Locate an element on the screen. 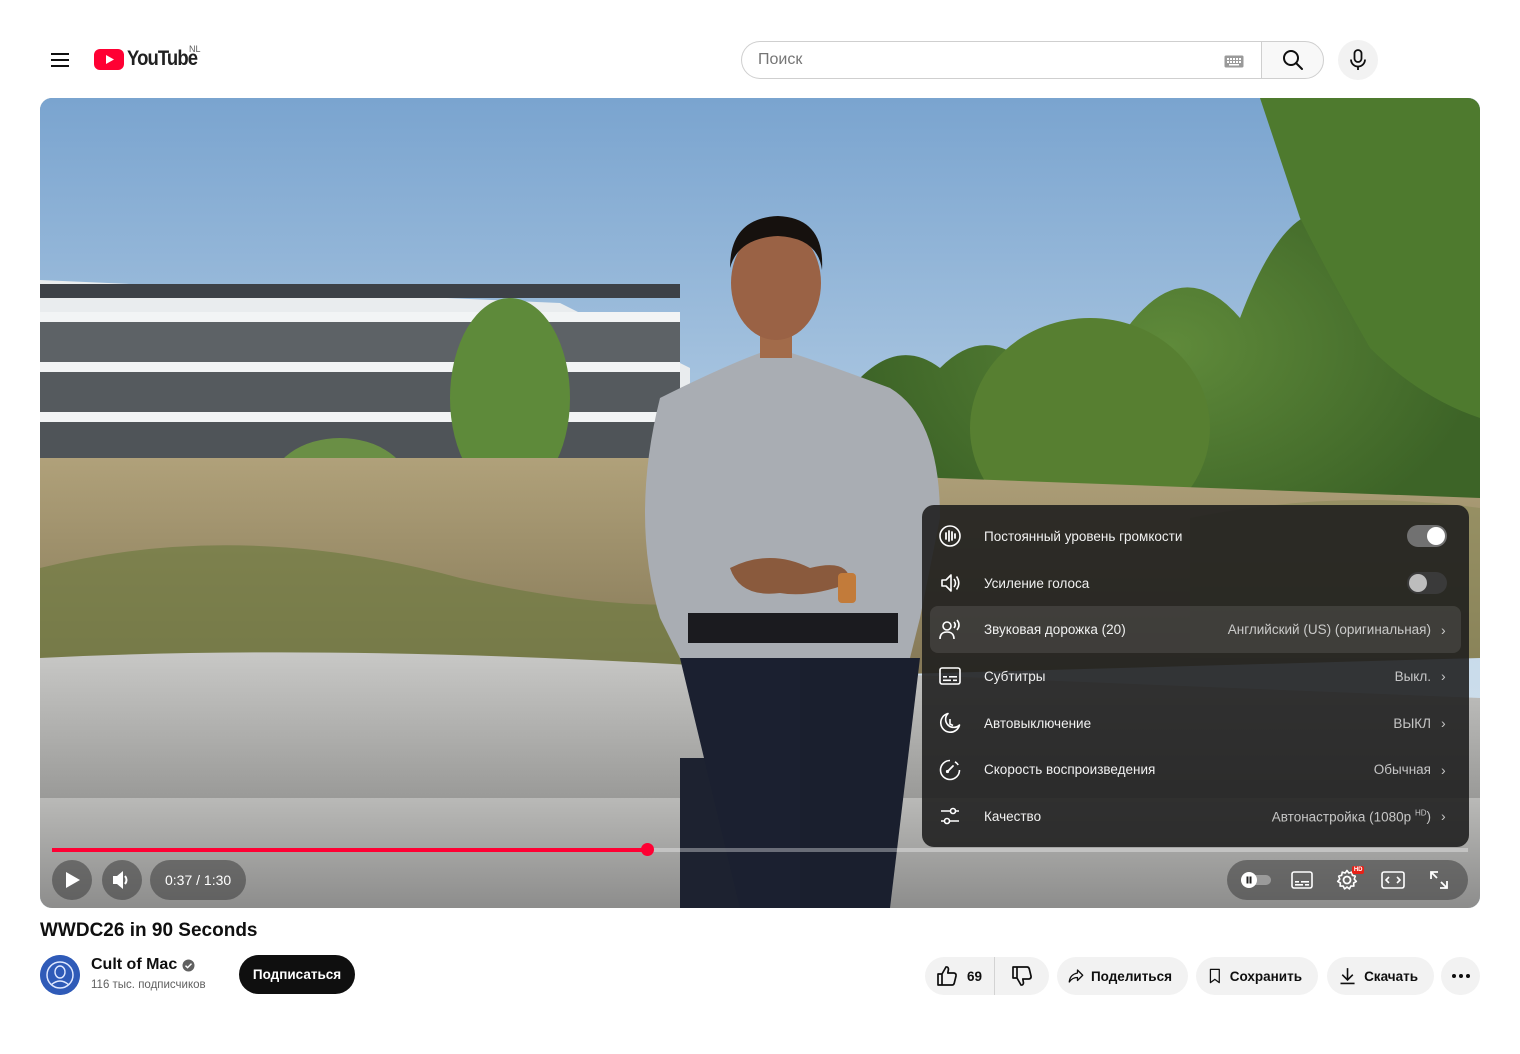 This screenshot has width=1520, height=1054. play-button is located at coordinates (72, 880).